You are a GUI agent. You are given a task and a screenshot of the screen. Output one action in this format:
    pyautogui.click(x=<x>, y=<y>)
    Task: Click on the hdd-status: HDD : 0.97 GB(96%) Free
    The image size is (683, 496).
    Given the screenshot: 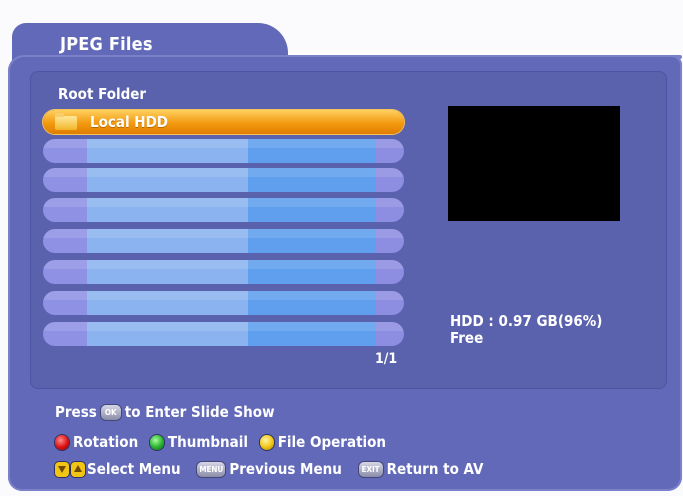 What is the action you would take?
    pyautogui.click(x=526, y=330)
    